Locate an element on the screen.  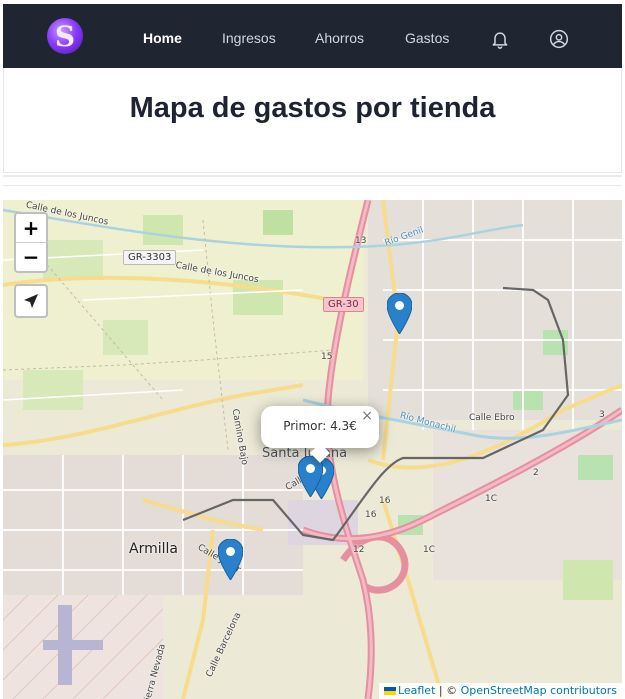
map-attribution: Leaflet | © OpenStreetMap contributors is located at coordinates (500, 691).